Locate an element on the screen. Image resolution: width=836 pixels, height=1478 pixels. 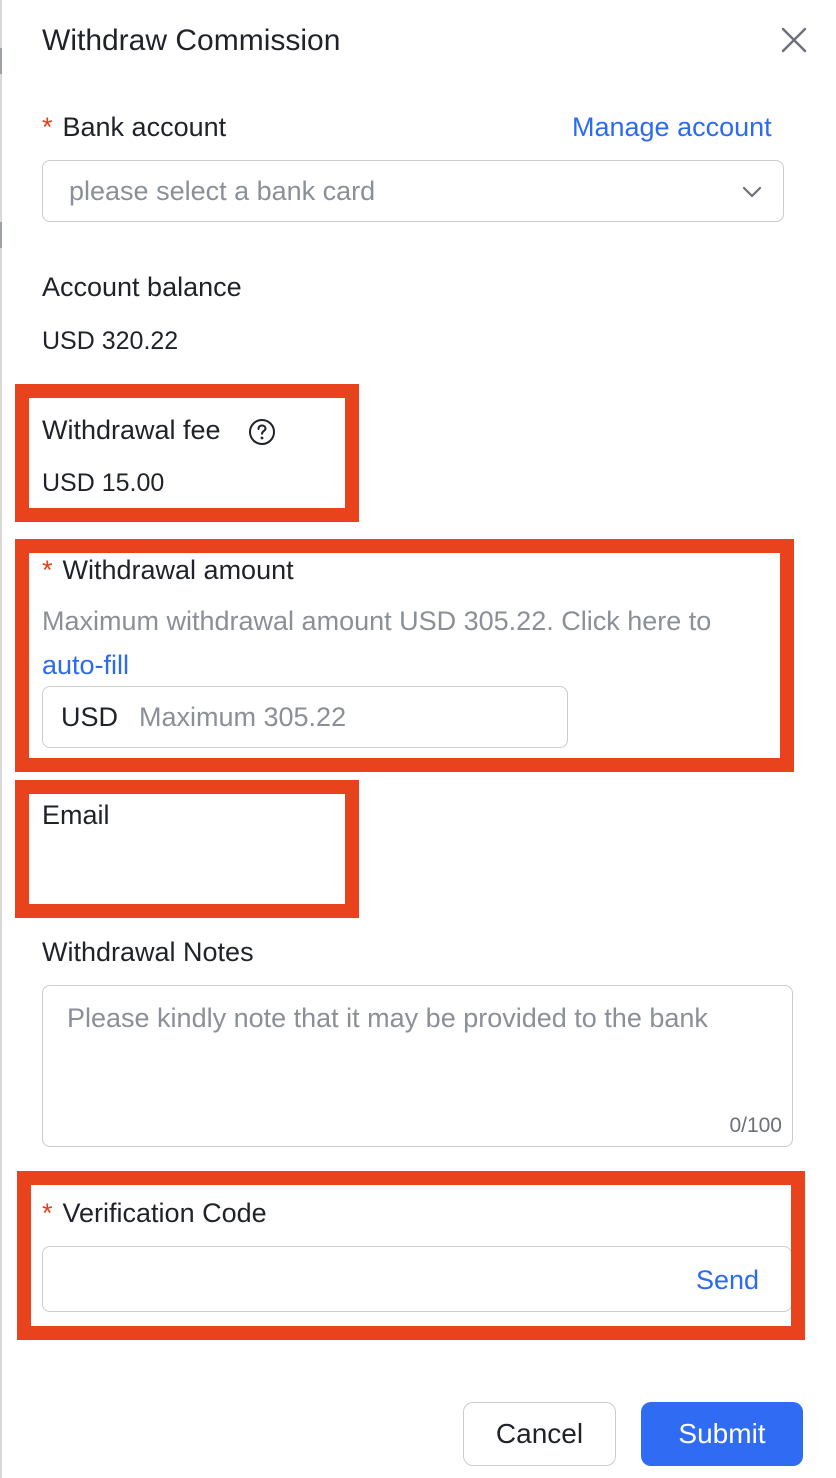
highlight-box-verification-code is located at coordinates (411, 1255).